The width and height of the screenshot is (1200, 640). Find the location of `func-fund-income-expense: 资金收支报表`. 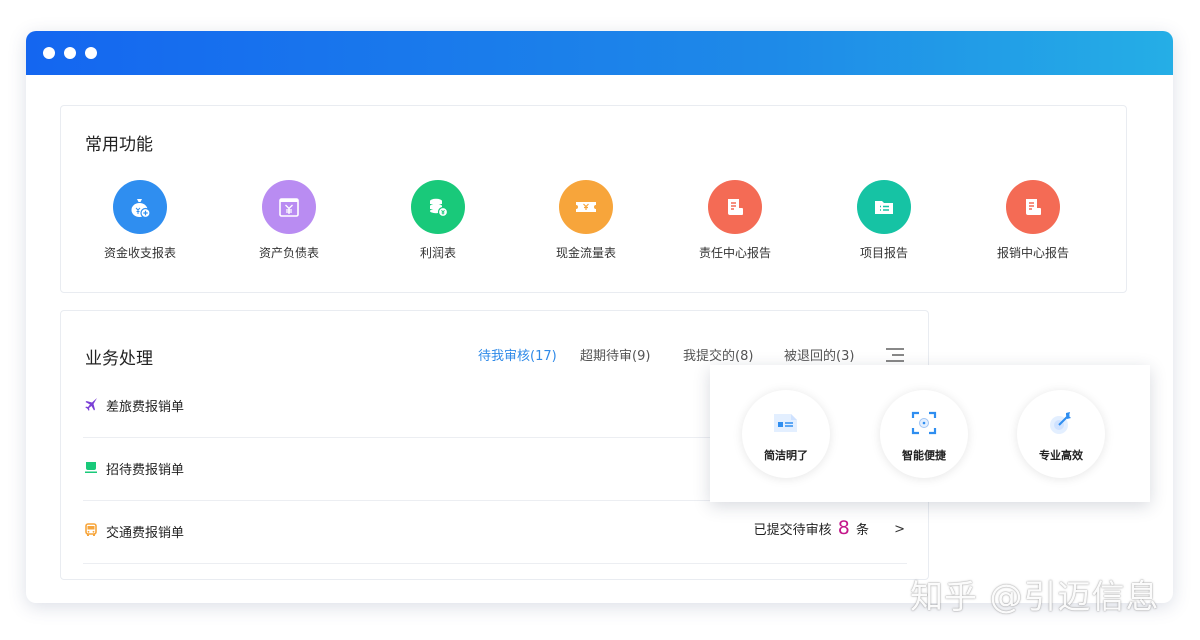

func-fund-income-expense: 资金收支报表 is located at coordinates (140, 220).